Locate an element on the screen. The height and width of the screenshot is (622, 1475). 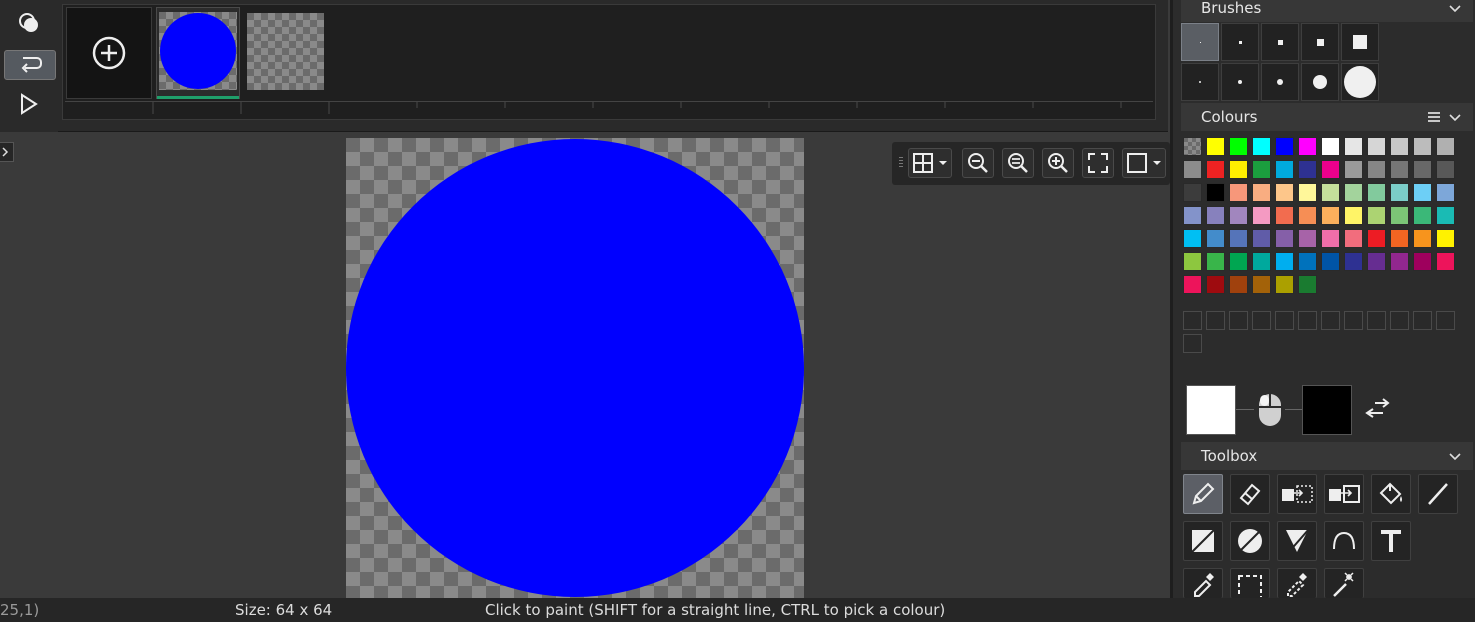
loop-button is located at coordinates (30, 65).